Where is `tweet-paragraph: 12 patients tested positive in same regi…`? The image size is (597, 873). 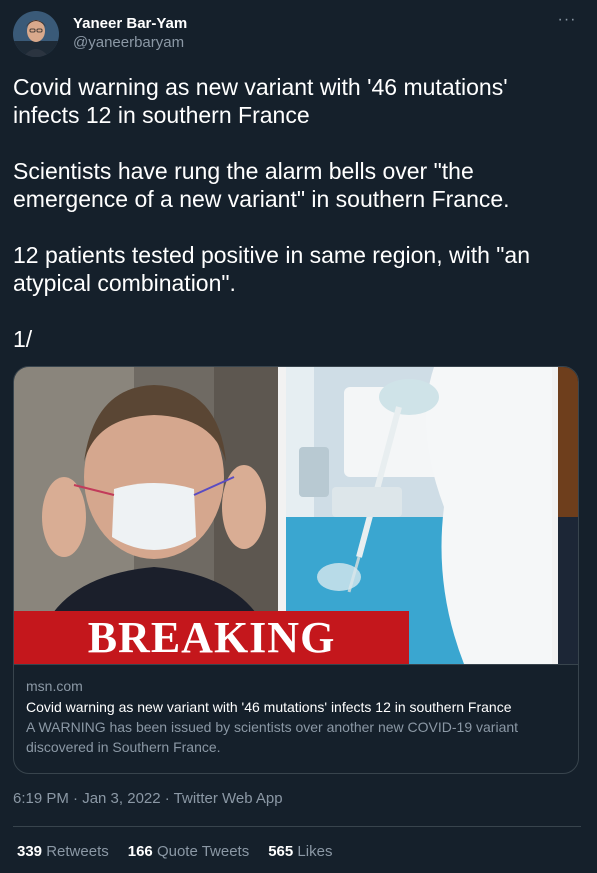 tweet-paragraph: 12 patients tested positive in same regi… is located at coordinates (272, 269).